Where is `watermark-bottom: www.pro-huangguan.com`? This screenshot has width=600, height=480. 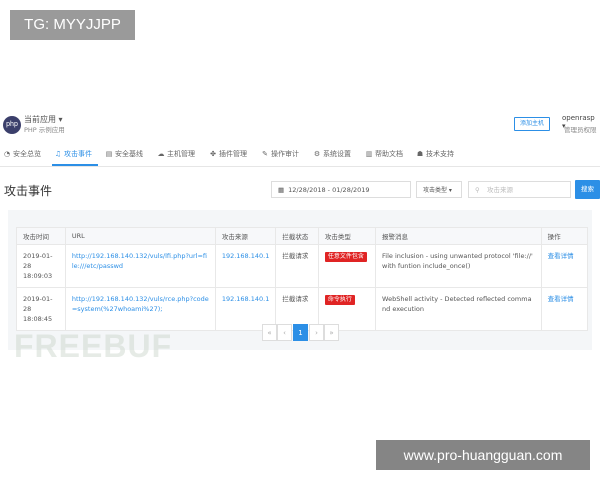
watermark-bottom: www.pro-huangguan.com is located at coordinates (483, 455).